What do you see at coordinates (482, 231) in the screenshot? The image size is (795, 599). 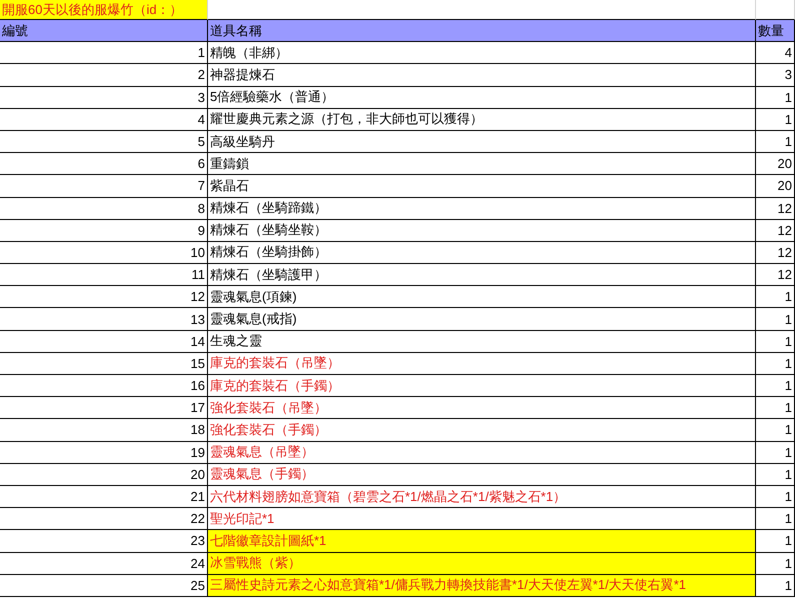 I see `table-cell: 精煉石（坐騎坐鞍）` at bounding box center [482, 231].